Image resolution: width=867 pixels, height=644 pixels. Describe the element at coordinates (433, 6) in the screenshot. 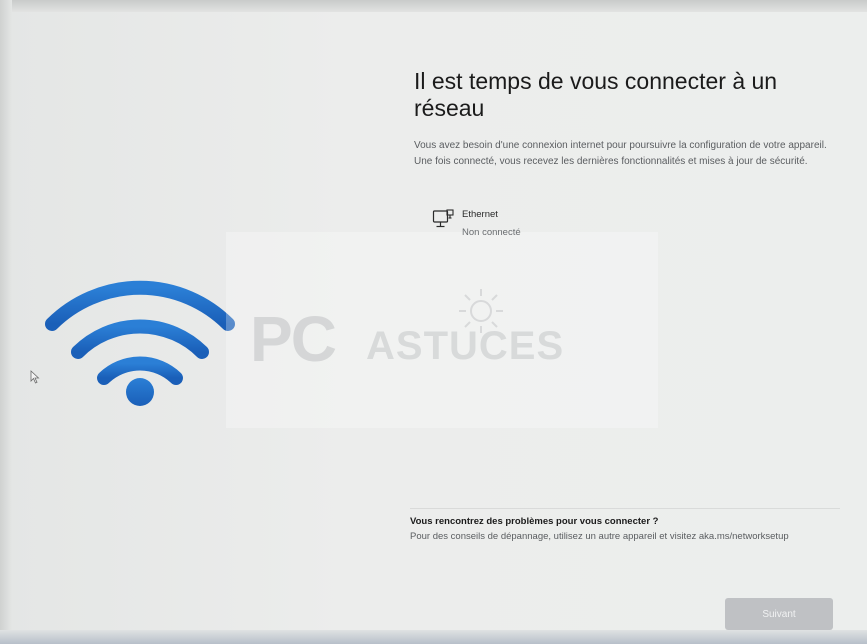

I see `screen-bezel-top` at that location.